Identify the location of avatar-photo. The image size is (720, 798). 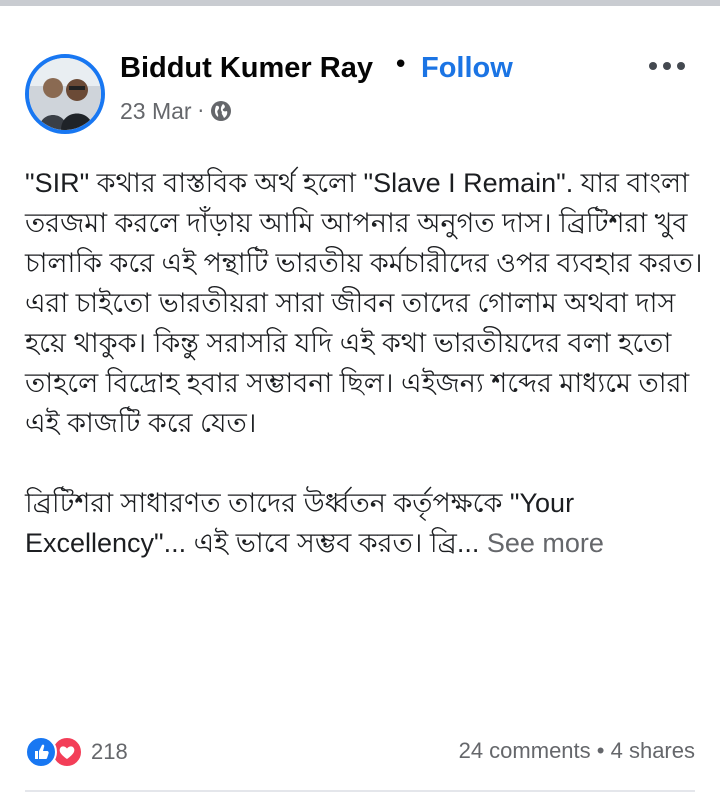
(65, 94).